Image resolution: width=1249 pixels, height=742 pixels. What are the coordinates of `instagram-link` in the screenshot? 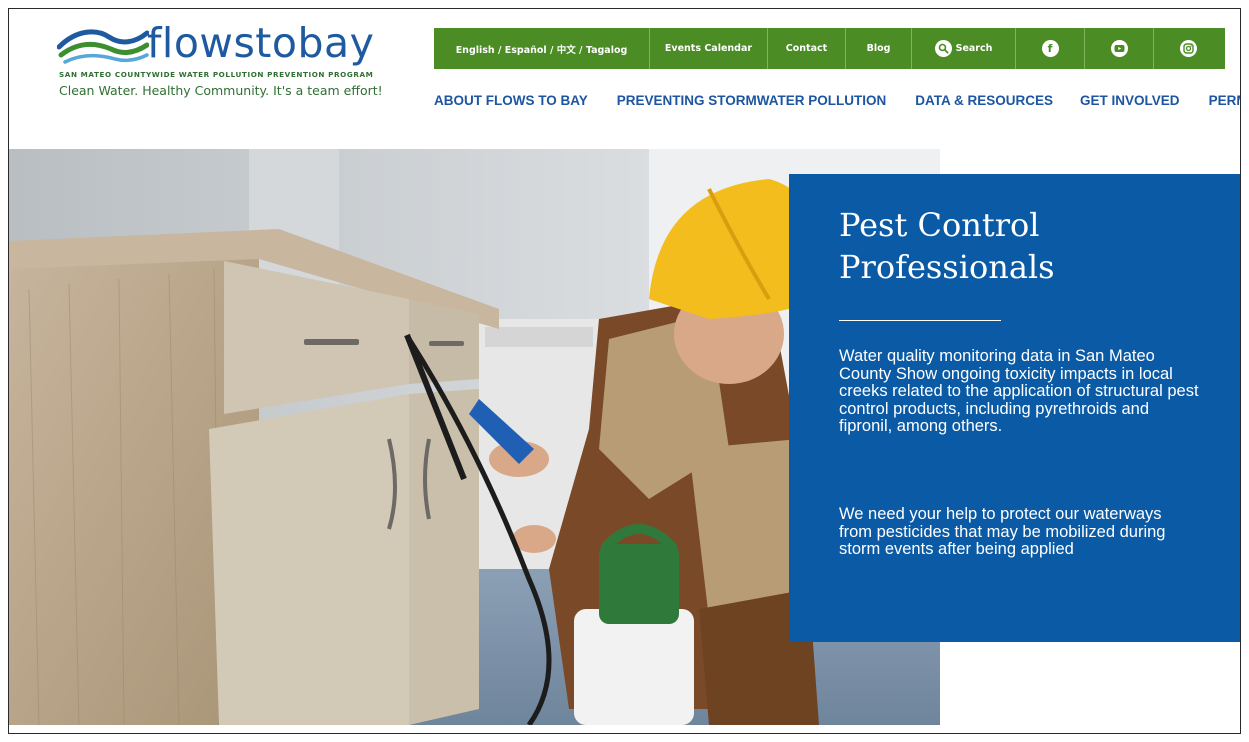 It's located at (1188, 48).